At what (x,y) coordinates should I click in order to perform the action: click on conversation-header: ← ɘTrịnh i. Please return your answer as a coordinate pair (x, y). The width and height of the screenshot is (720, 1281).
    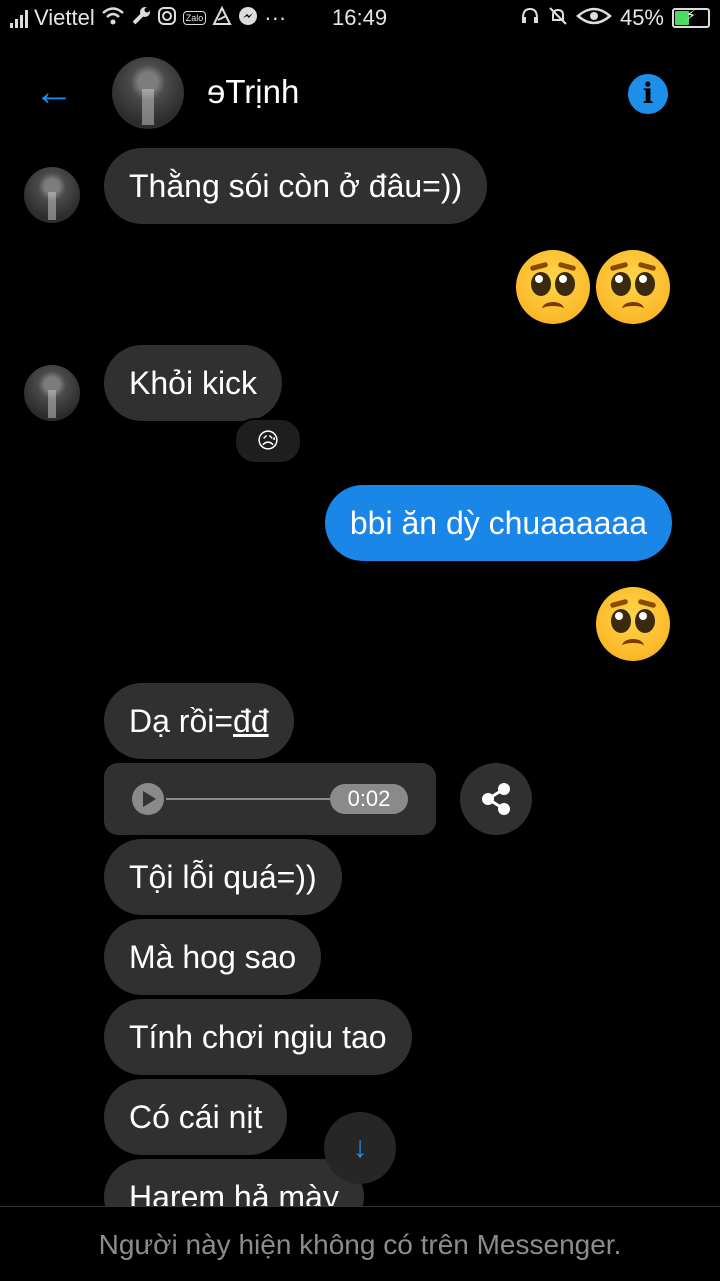
    Looking at the image, I should click on (360, 95).